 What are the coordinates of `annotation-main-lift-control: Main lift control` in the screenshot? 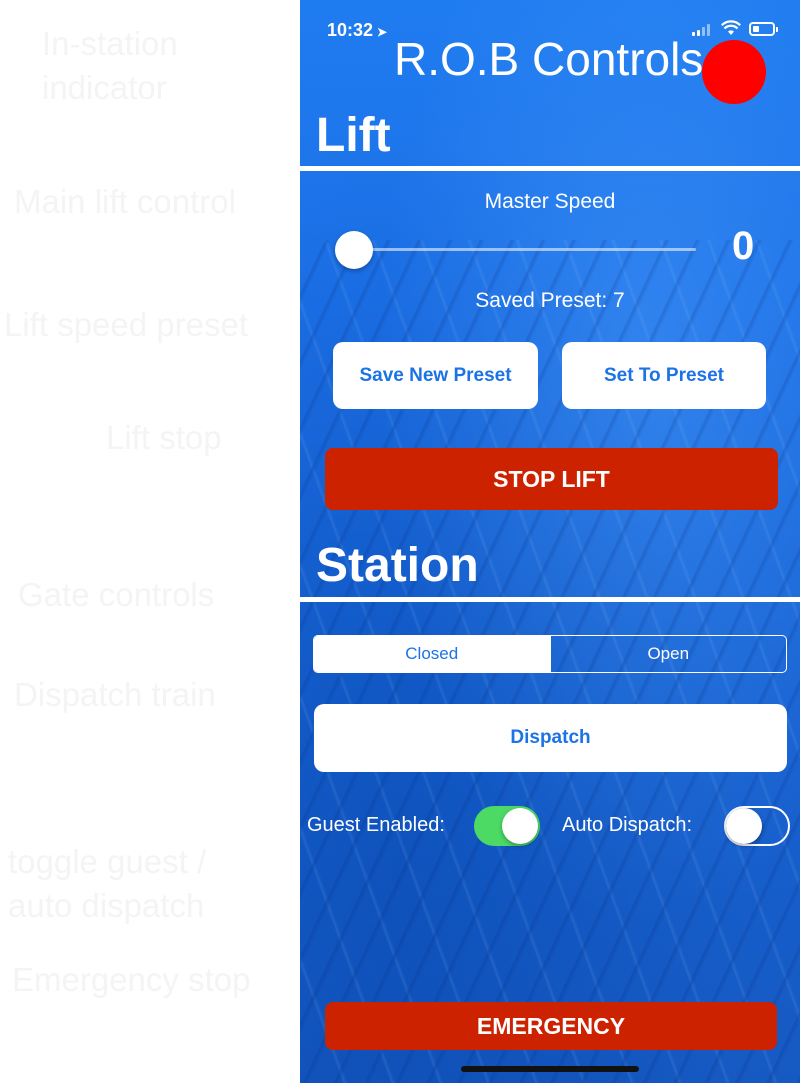 It's located at (125, 201).